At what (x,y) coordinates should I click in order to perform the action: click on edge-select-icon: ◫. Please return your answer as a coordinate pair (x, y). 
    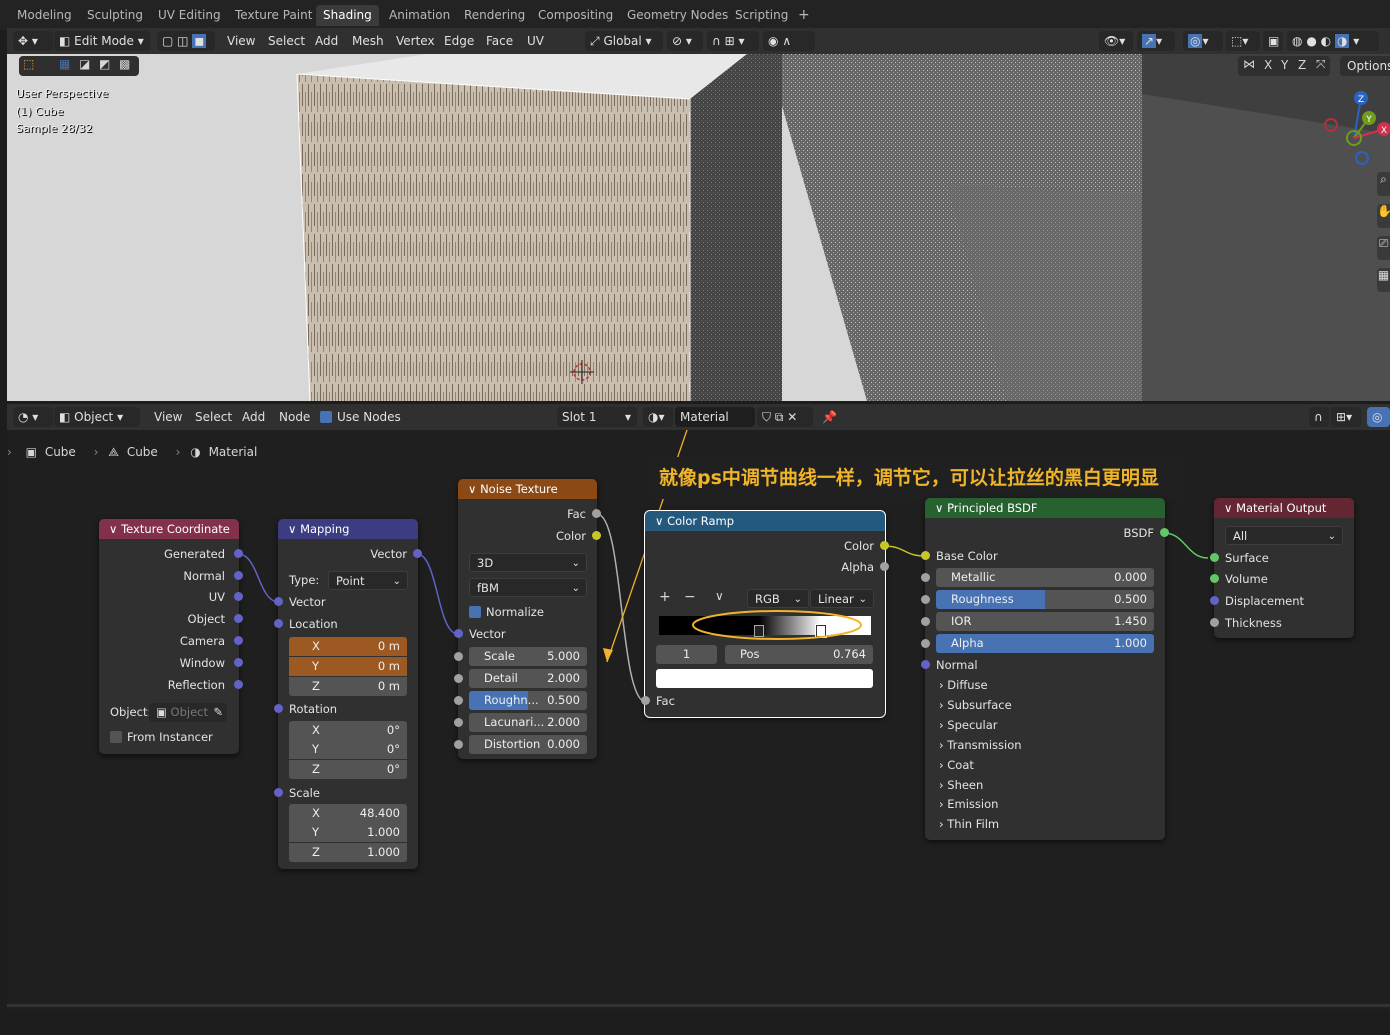
    Looking at the image, I should click on (182, 41).